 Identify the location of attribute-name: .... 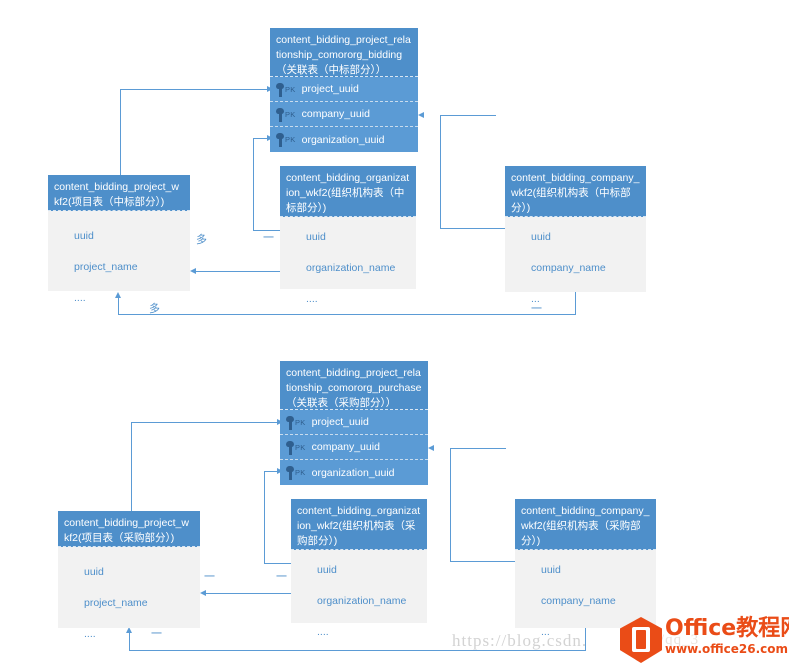
(535, 298).